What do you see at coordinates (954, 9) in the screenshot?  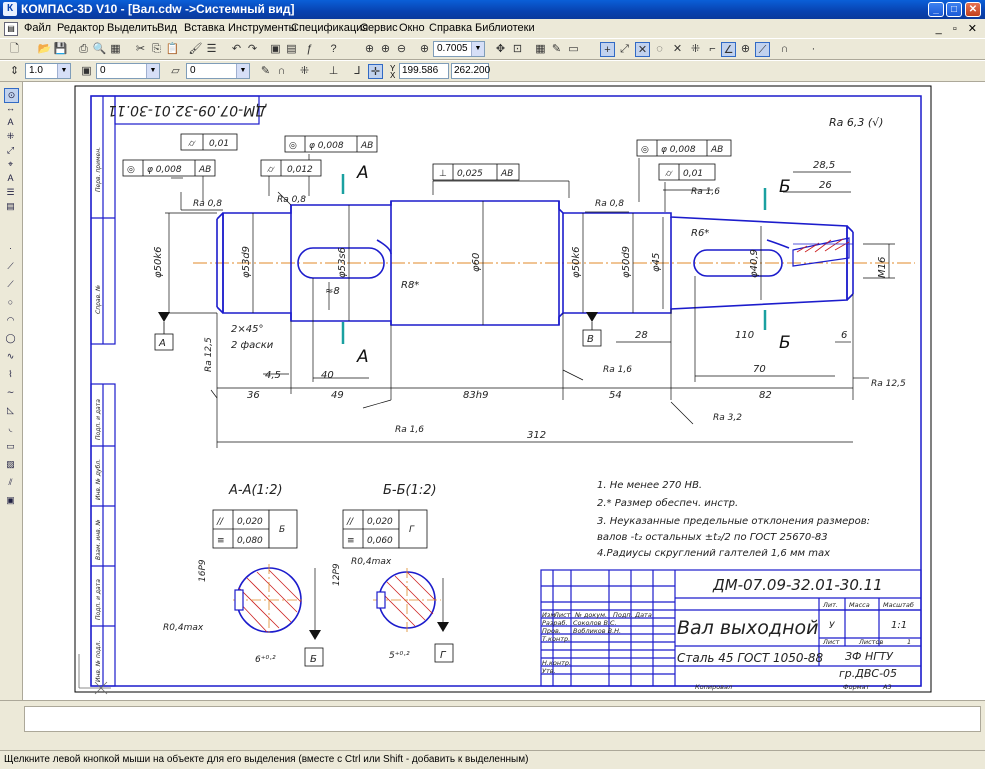 I see `maximize-button: □` at bounding box center [954, 9].